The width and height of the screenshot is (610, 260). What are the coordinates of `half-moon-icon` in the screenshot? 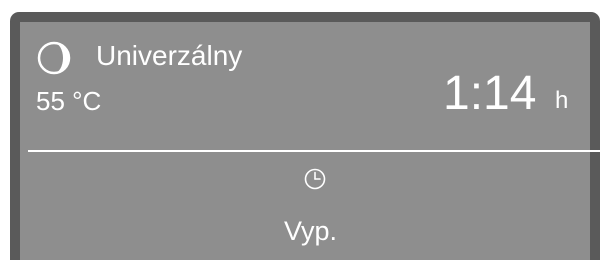 It's located at (54, 58).